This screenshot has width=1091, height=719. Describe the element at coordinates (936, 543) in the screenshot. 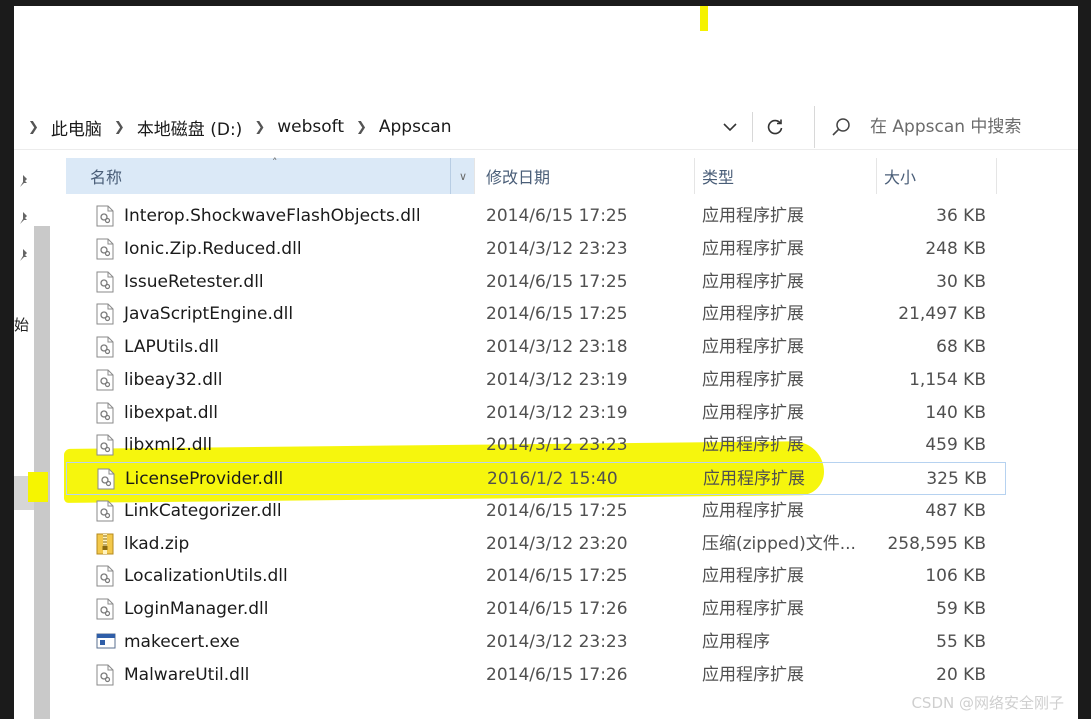

I see `file-size: 258,595 KB` at that location.